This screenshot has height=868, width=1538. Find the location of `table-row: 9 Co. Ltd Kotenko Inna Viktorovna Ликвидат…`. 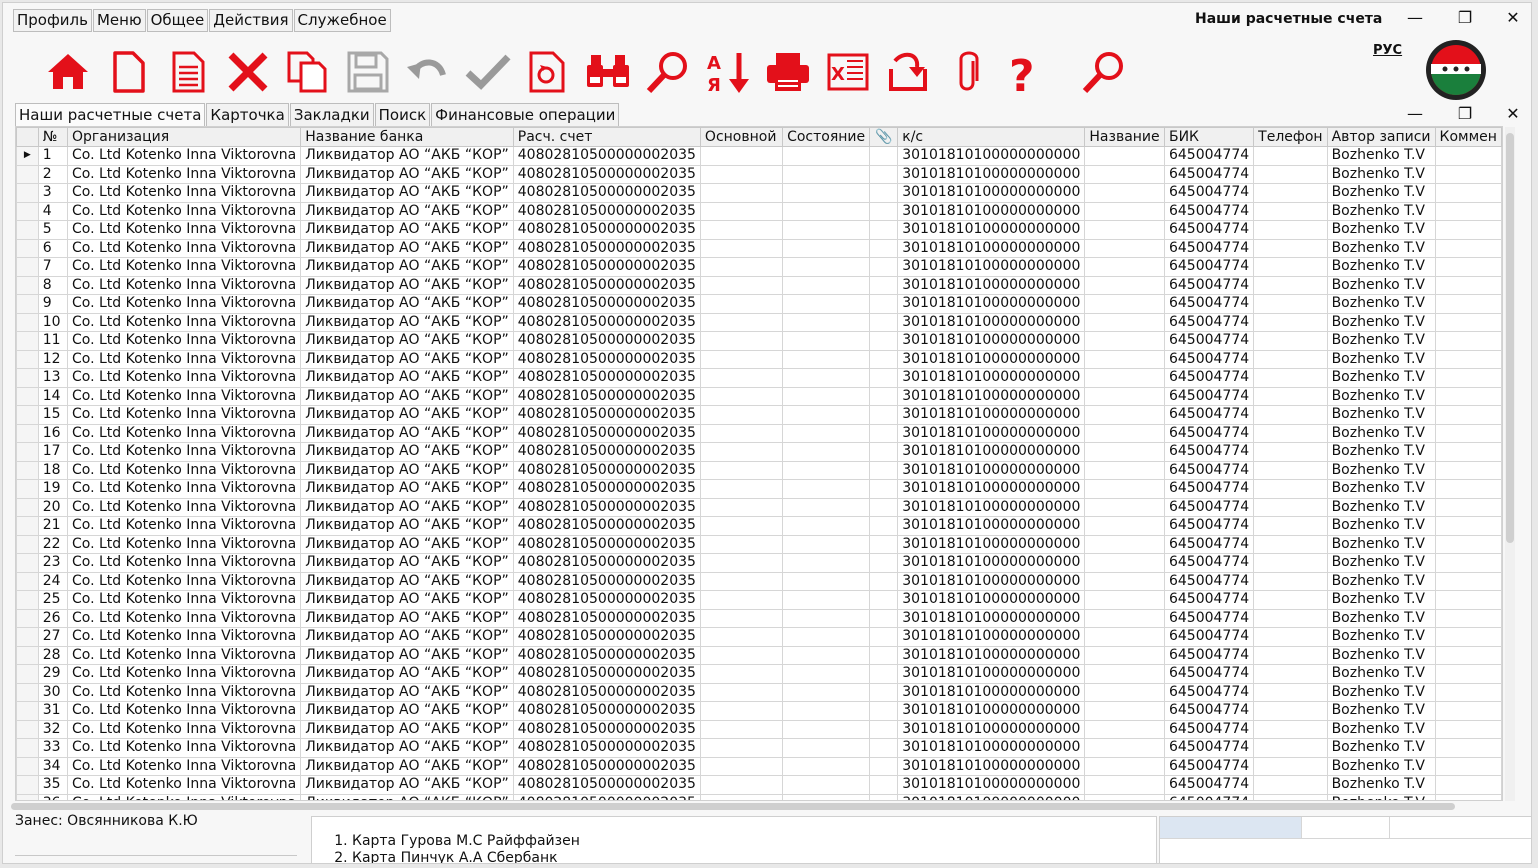

table-row: 9 Co. Ltd Kotenko Inna Viktorovna Ликвидат… is located at coordinates (759, 304).